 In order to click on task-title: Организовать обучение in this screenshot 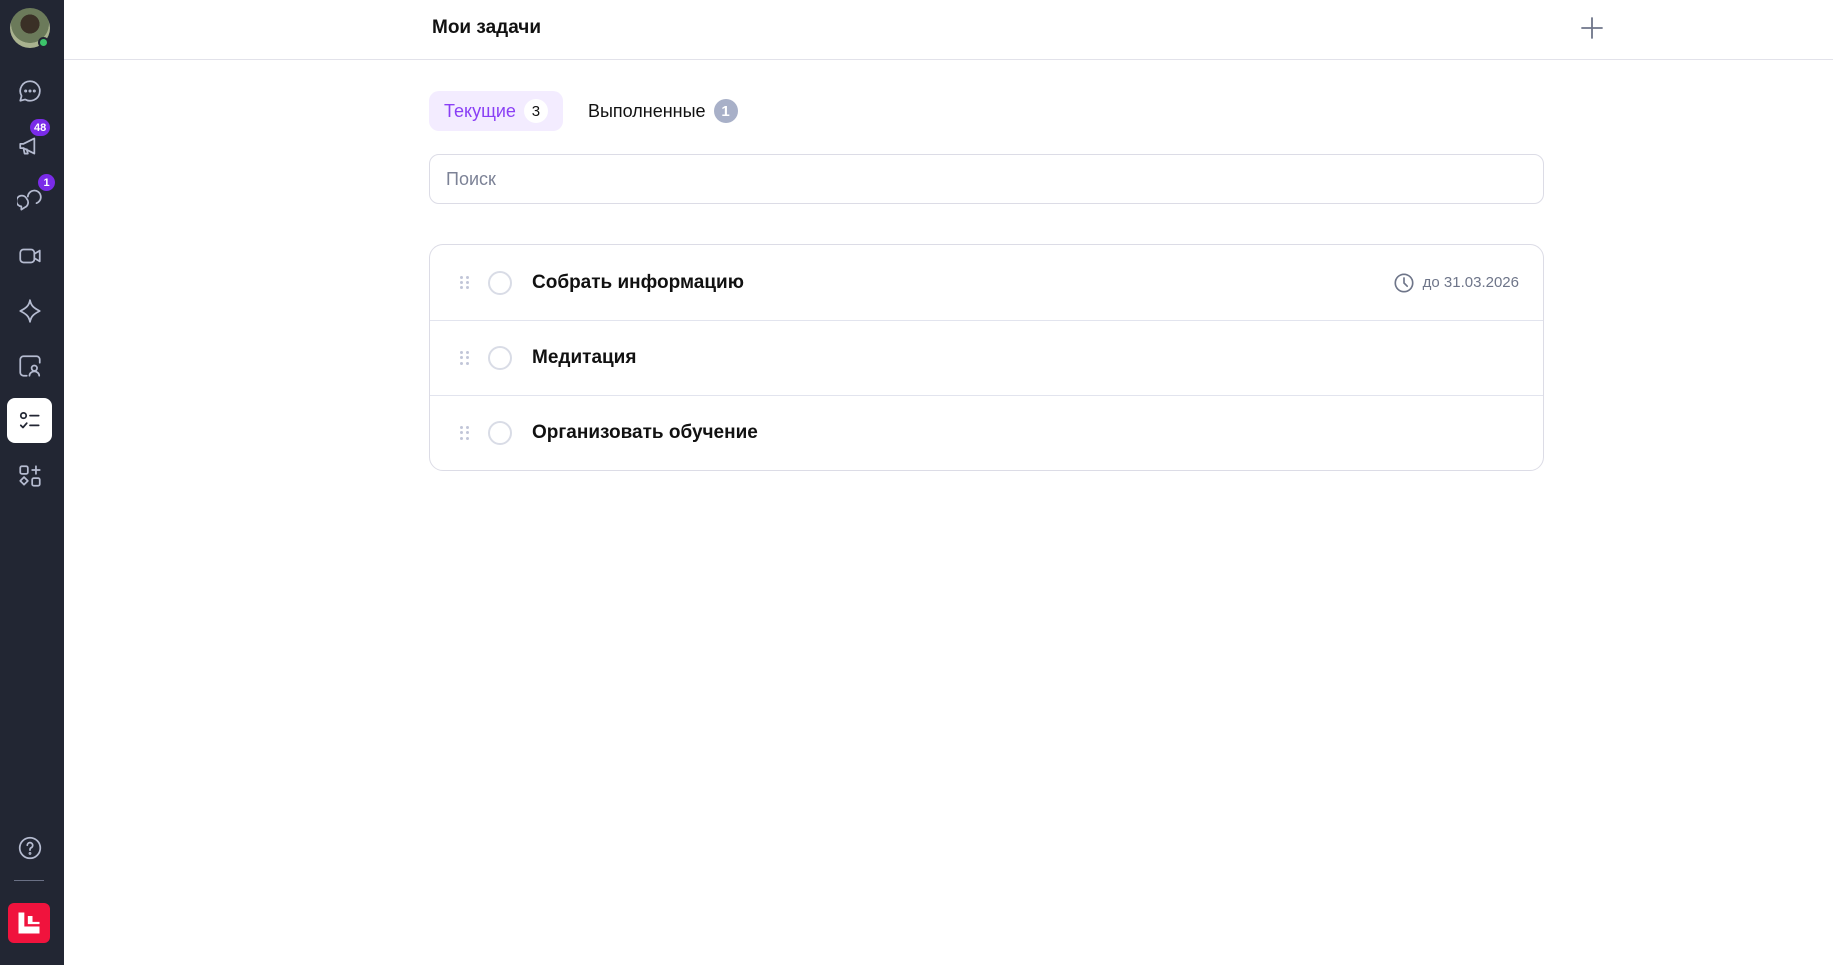, I will do `click(645, 432)`.